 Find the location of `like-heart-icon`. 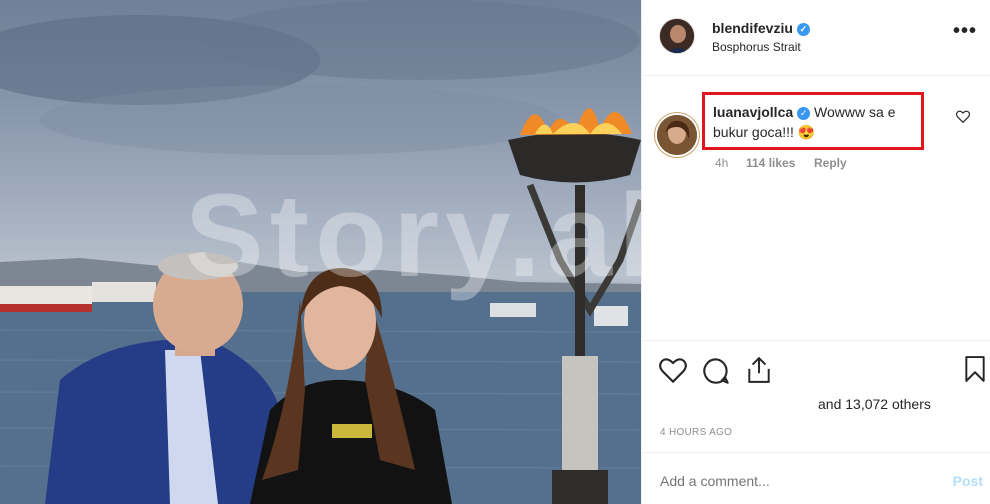

like-heart-icon is located at coordinates (673, 372).